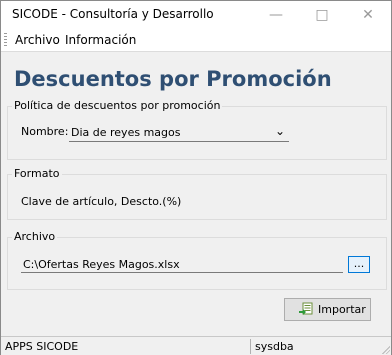  I want to click on file-path-value: C:\Ofertas Reyes Magos.xlsx, so click(101, 264).